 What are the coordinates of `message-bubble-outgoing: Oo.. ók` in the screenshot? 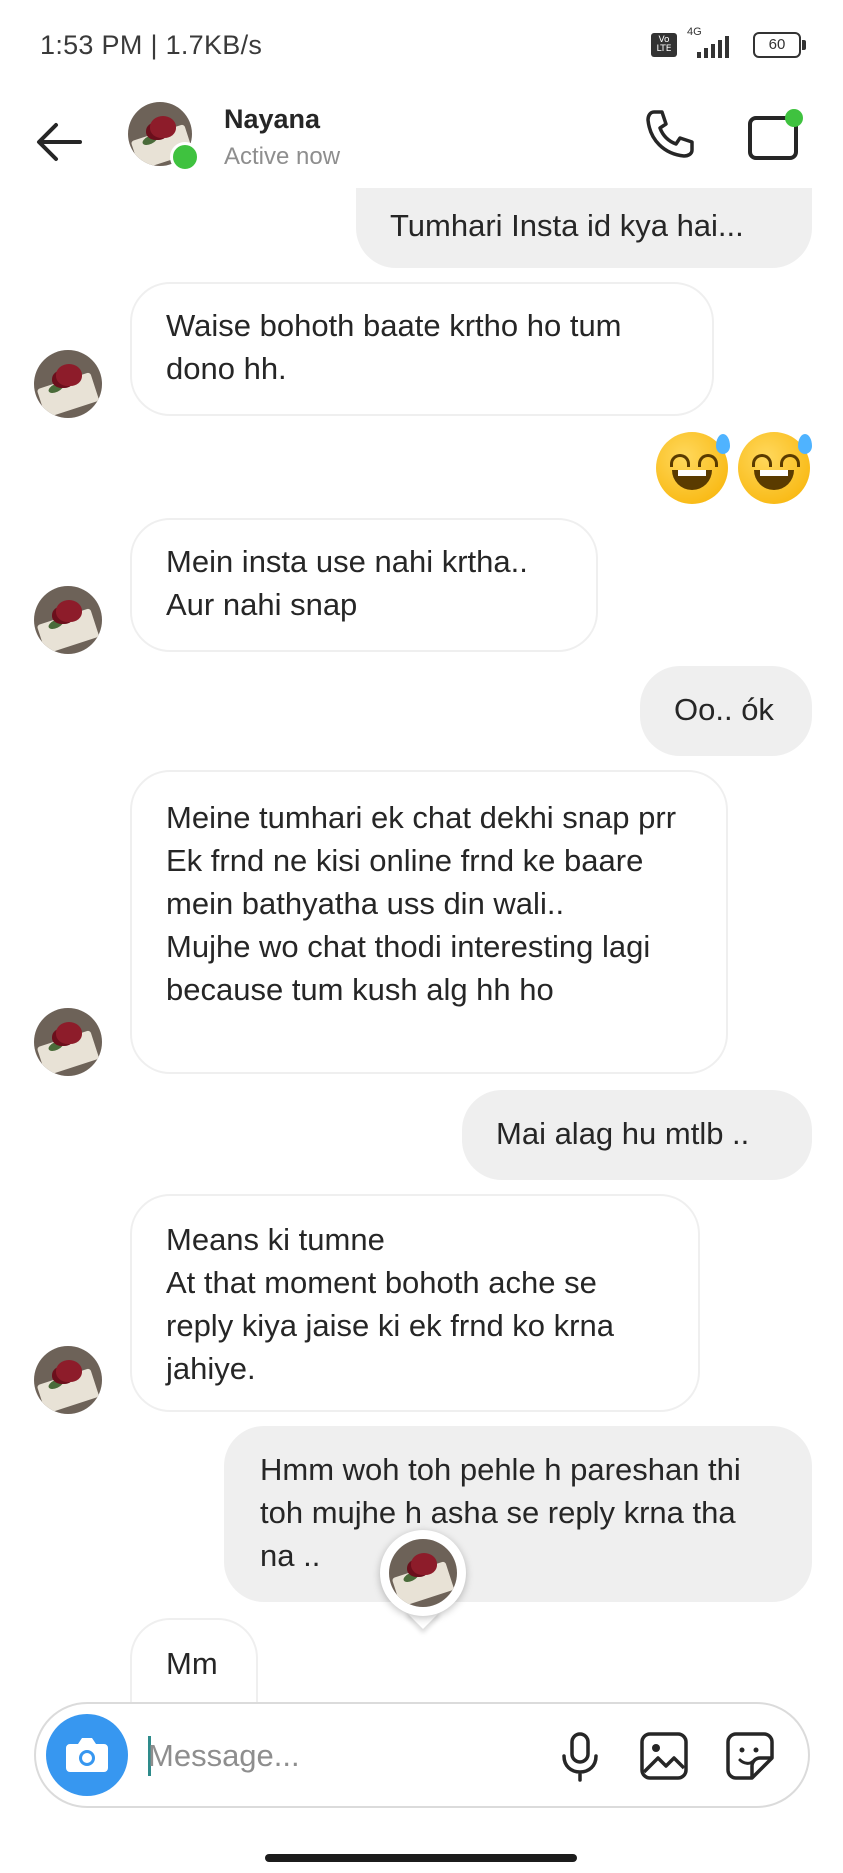 It's located at (726, 711).